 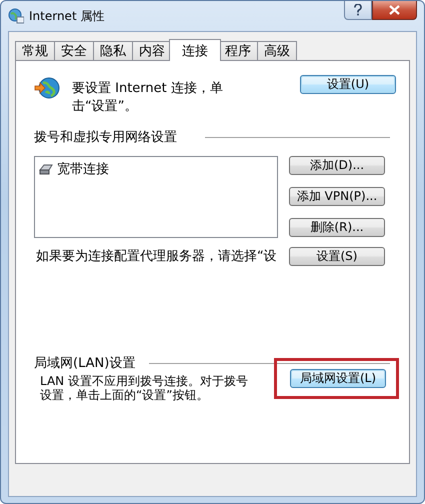 I want to click on setup-instruction: 要设置 Internet 连接，单击“设置”。, so click(x=148, y=97).